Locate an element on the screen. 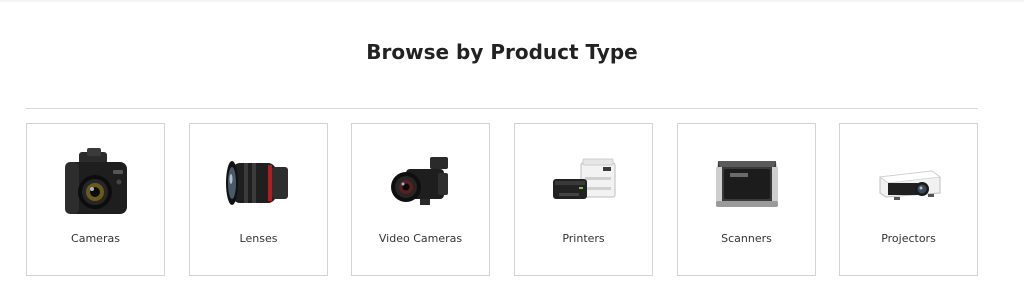 Image resolution: width=1024 pixels, height=292 pixels. product-label: Video Cameras is located at coordinates (420, 238).